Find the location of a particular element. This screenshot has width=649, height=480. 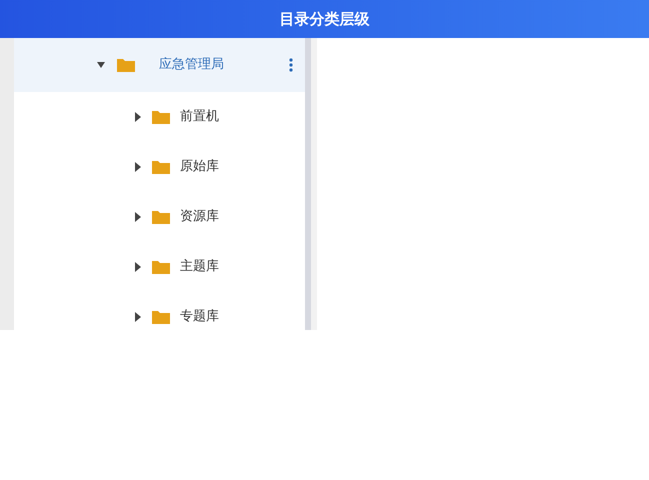

tree-label: 原始库 is located at coordinates (199, 167).